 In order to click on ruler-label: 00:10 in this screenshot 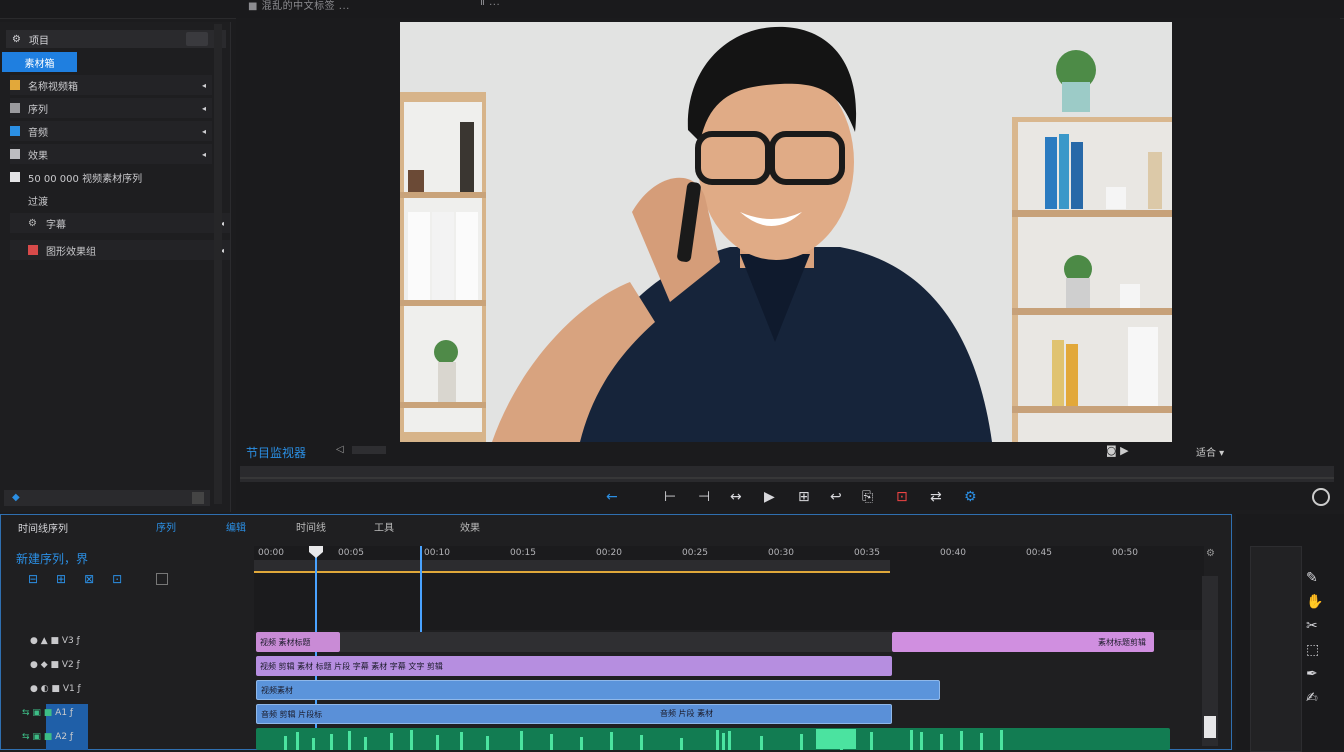, I will do `click(437, 553)`.